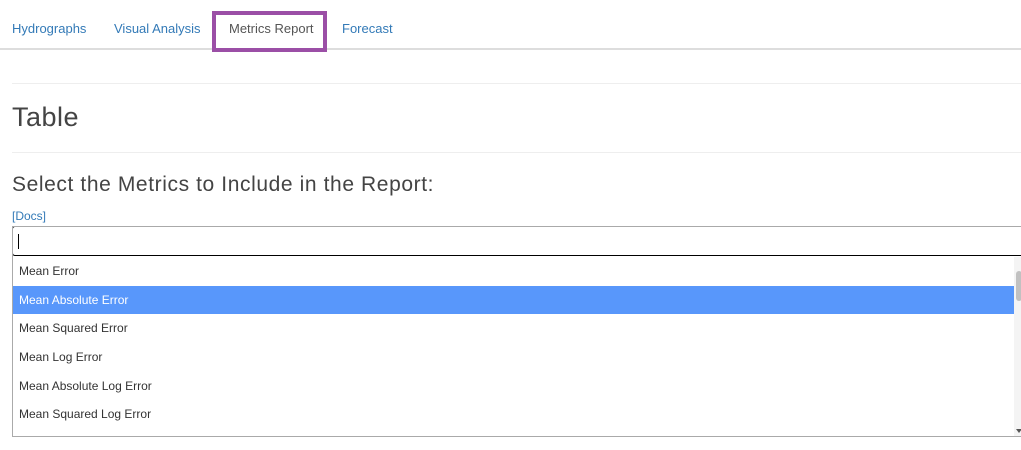 Image resolution: width=1021 pixels, height=450 pixels. What do you see at coordinates (367, 25) in the screenshot?
I see `tab-forecast: Forecast` at bounding box center [367, 25].